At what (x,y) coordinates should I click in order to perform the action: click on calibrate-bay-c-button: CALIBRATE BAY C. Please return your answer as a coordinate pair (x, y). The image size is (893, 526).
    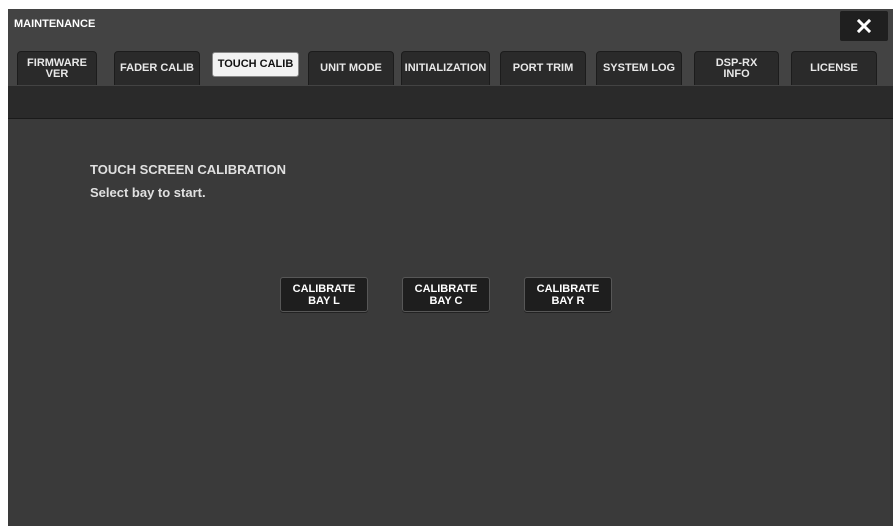
    Looking at the image, I should click on (446, 294).